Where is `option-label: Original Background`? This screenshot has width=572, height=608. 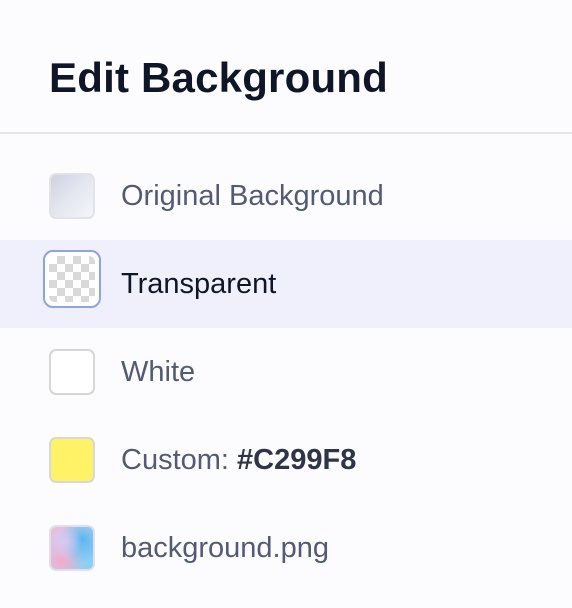 option-label: Original Background is located at coordinates (252, 196).